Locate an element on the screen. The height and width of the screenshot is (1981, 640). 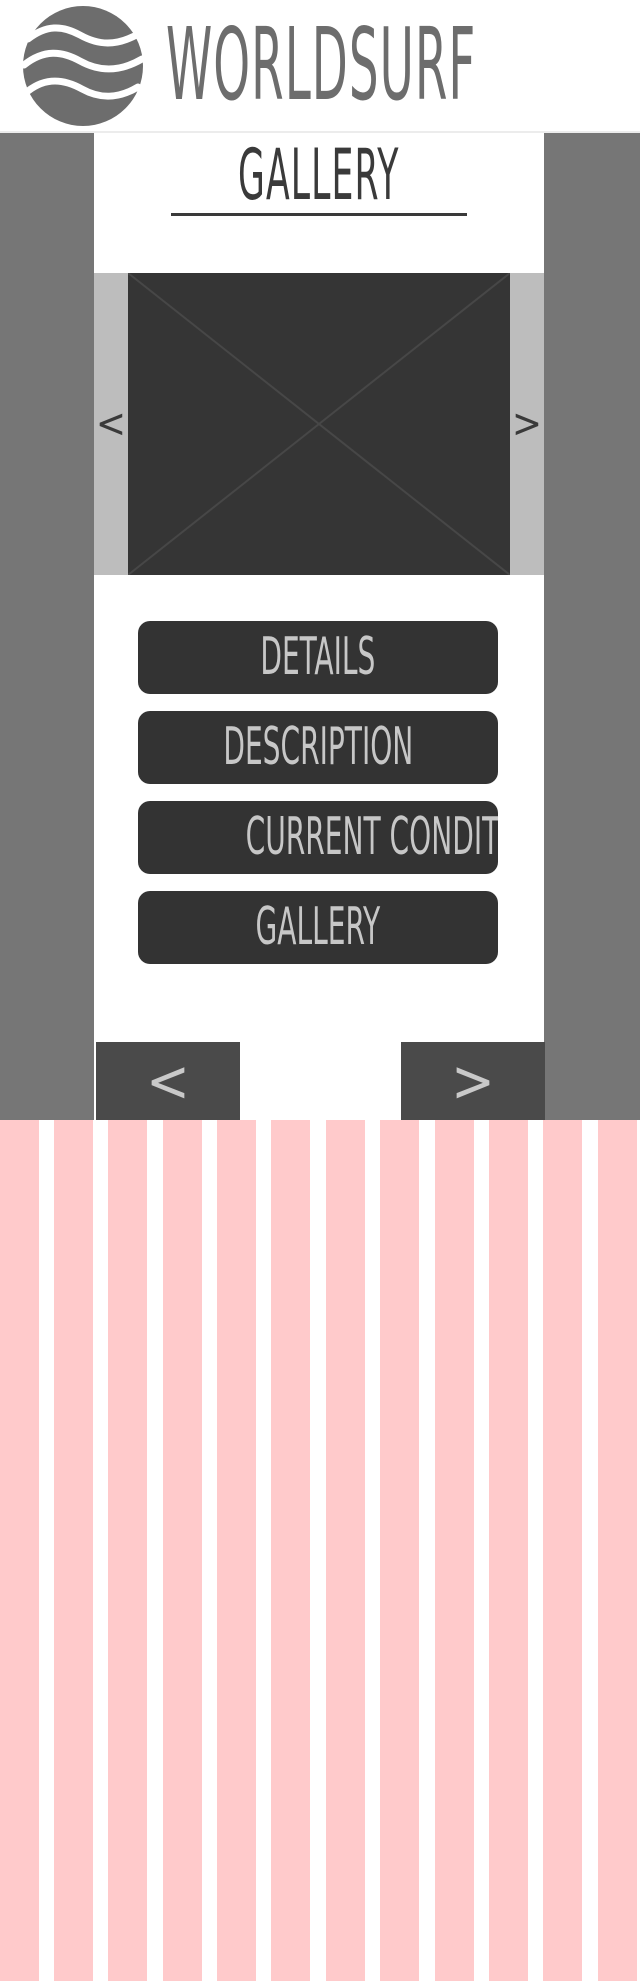
details-button-label: DETAILS is located at coordinates (318, 657).